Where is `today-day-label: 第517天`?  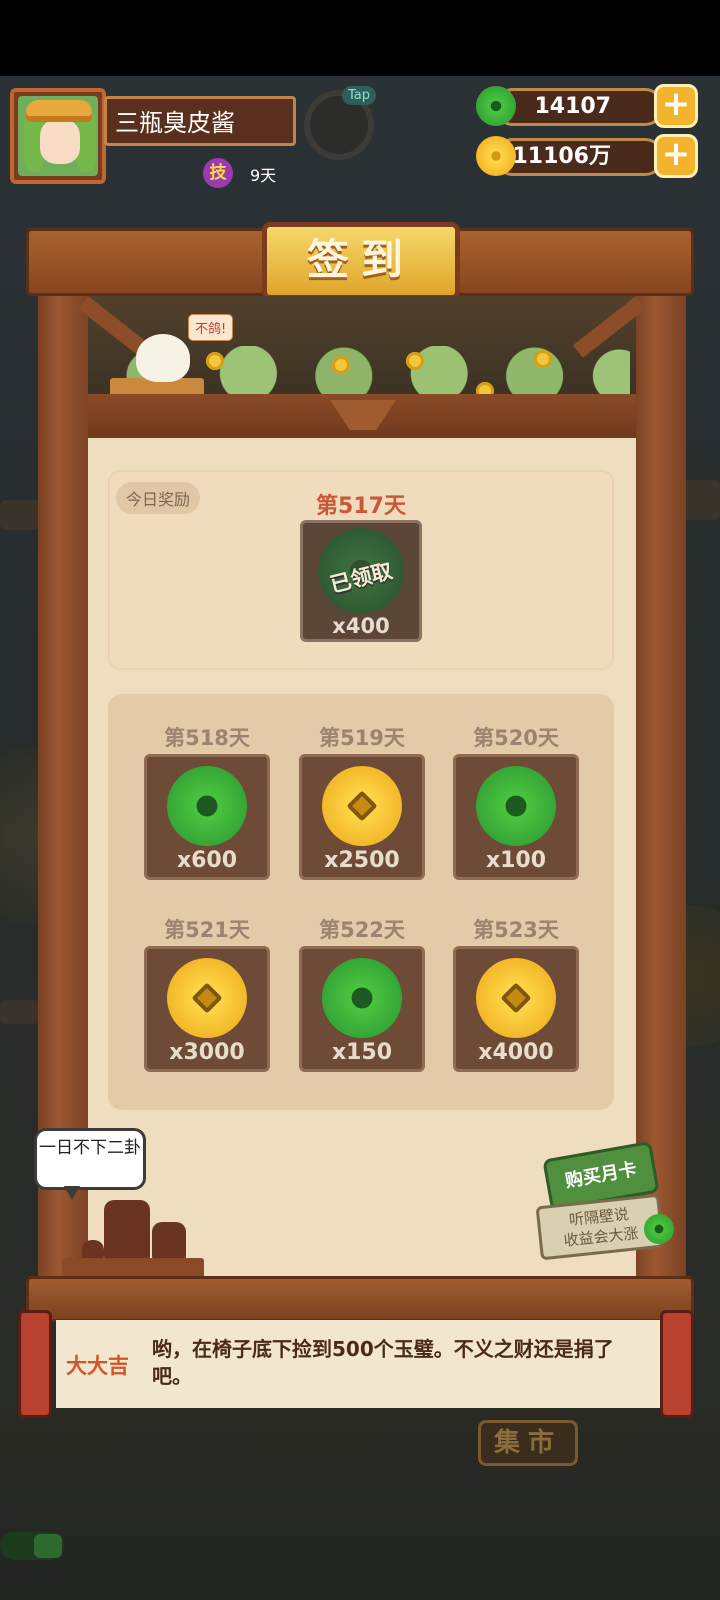 today-day-label: 第517天 is located at coordinates (361, 506).